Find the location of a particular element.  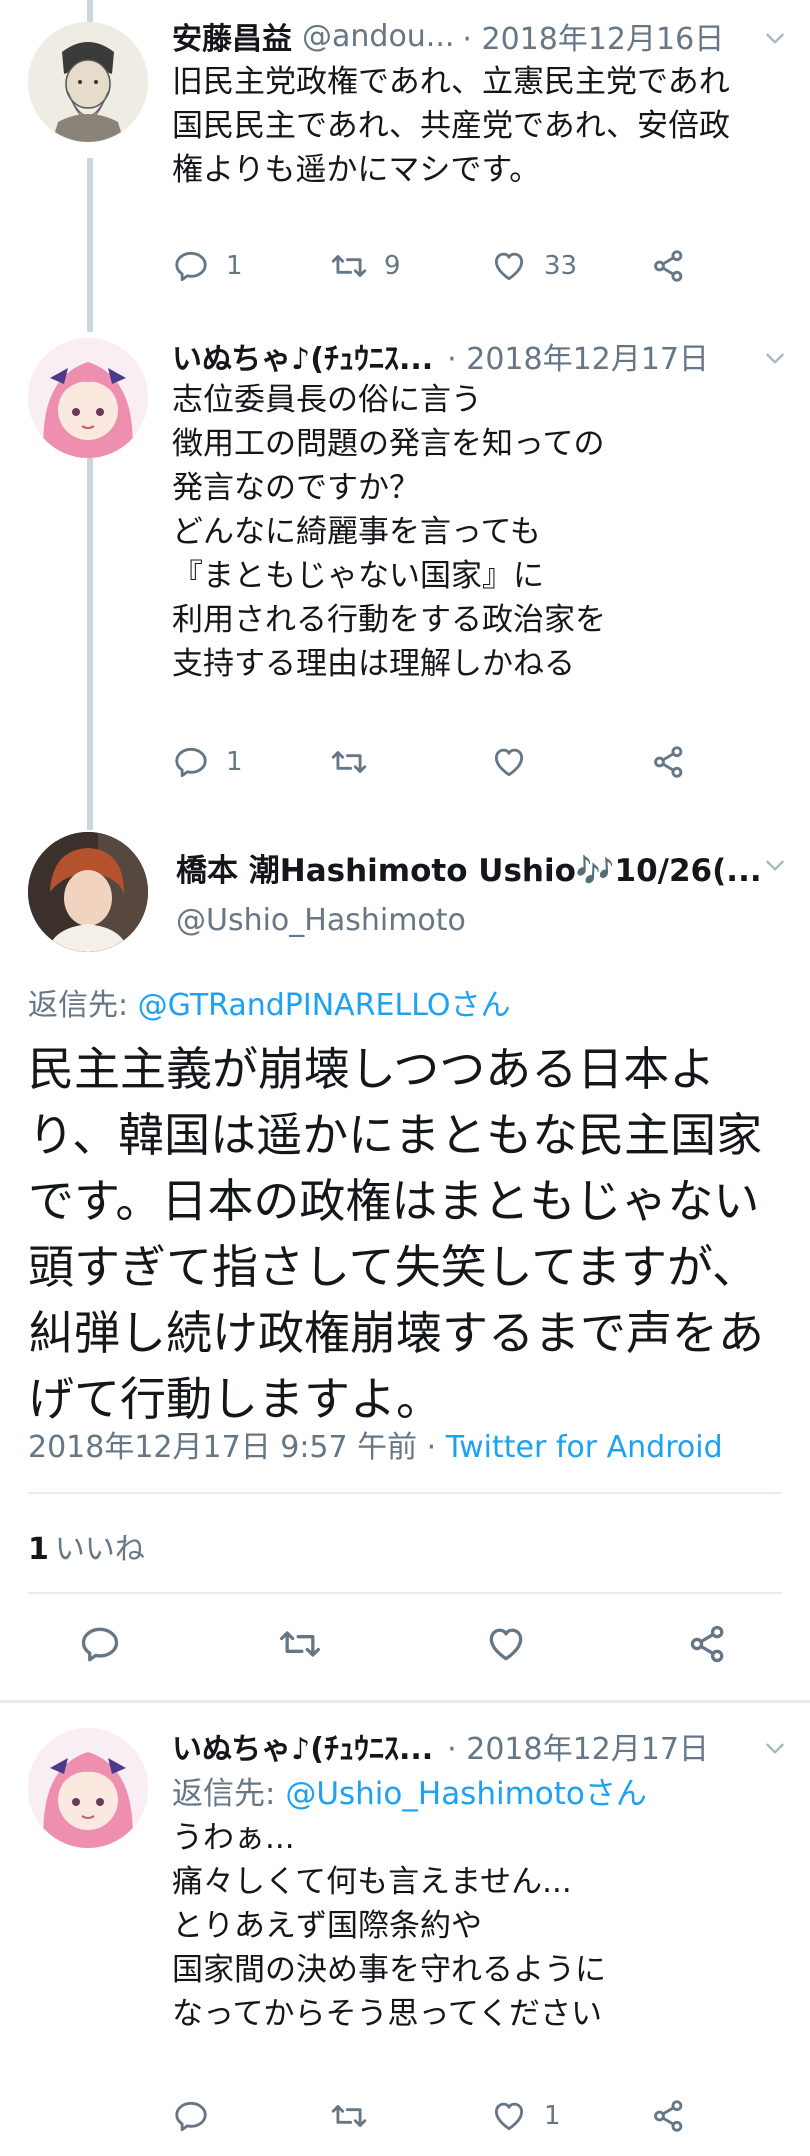

tweet-2-header: いぬちゃ♪(ﾁｭｳﾆｽ... · 2018年12月17日 is located at coordinates (479, 356).